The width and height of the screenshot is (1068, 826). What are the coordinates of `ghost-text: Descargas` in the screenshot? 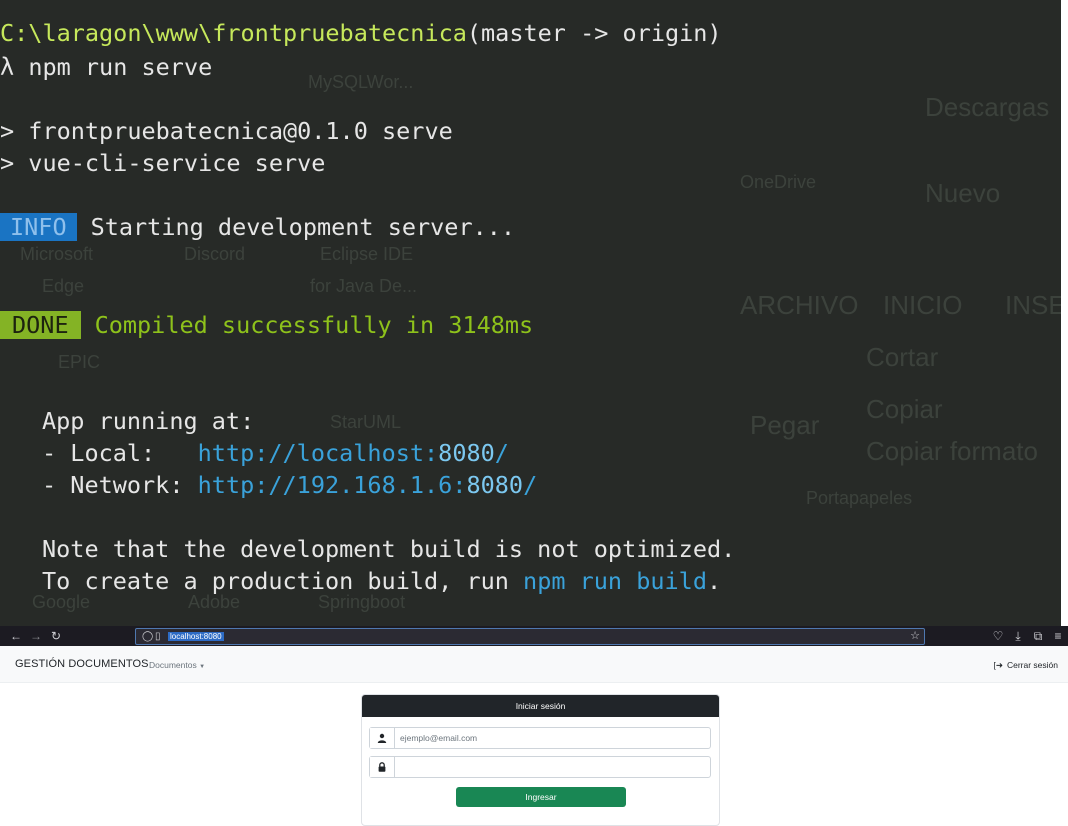 It's located at (987, 107).